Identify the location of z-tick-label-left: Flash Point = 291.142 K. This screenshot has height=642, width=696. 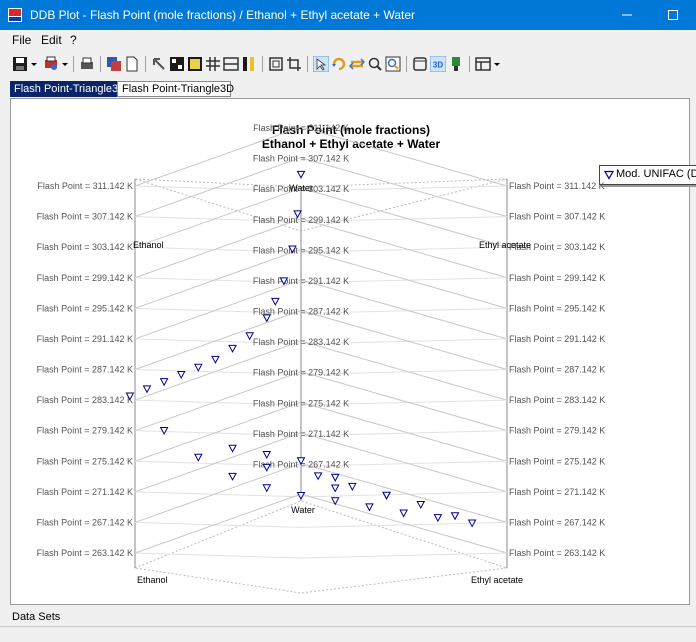
(85, 339).